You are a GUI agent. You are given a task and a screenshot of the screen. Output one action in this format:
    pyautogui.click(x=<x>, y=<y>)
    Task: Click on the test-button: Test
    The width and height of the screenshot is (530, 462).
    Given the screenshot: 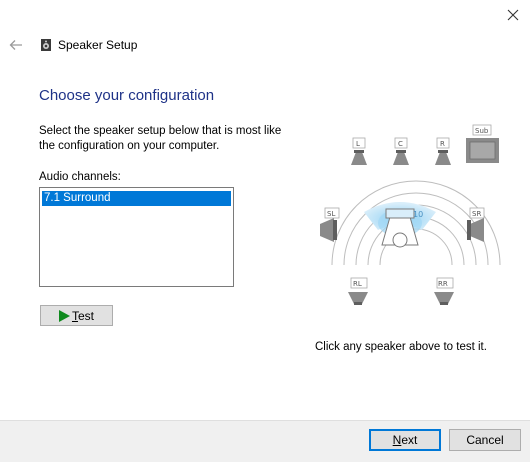 What is the action you would take?
    pyautogui.click(x=76, y=315)
    